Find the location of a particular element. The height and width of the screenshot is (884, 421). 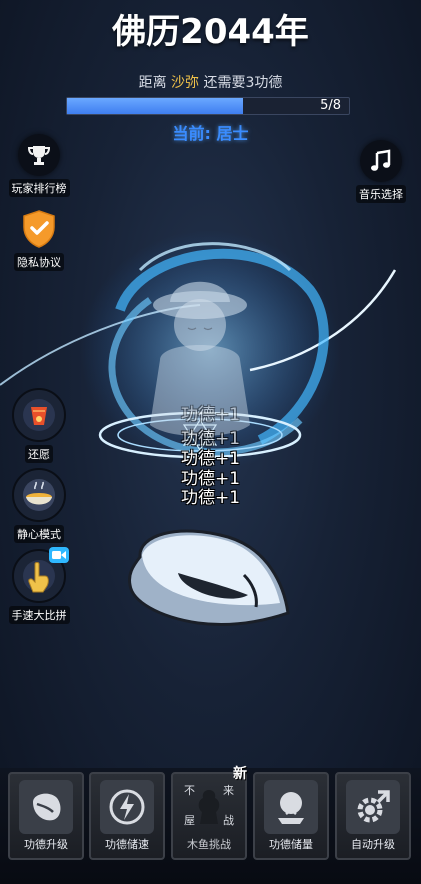

auto-upgrade-tab: 自动升级 is located at coordinates (373, 816).